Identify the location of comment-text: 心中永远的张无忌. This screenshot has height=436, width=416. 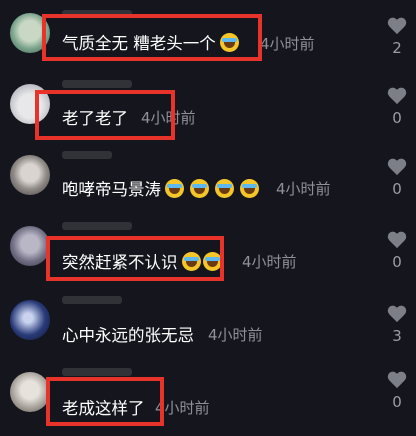
(128, 334).